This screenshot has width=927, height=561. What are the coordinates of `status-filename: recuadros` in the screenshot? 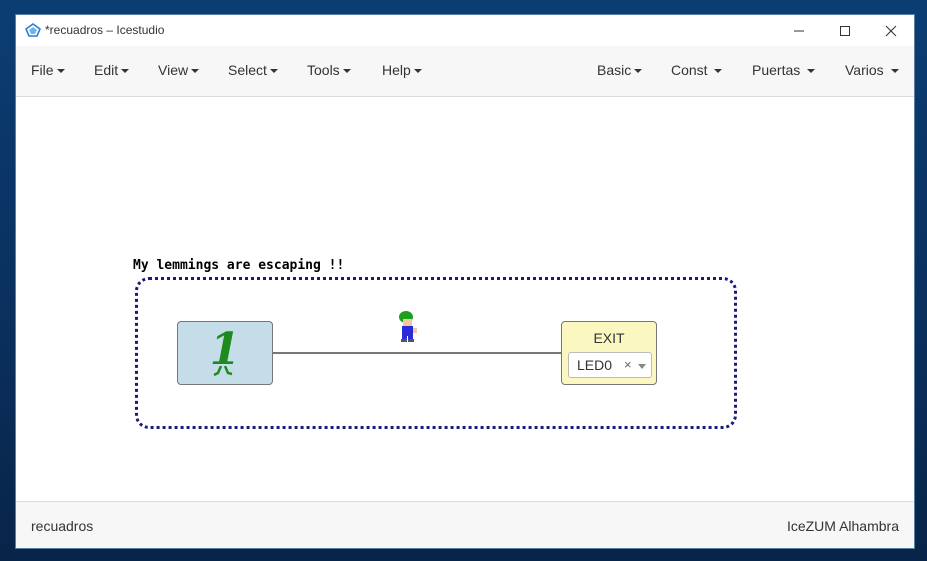 It's located at (62, 526).